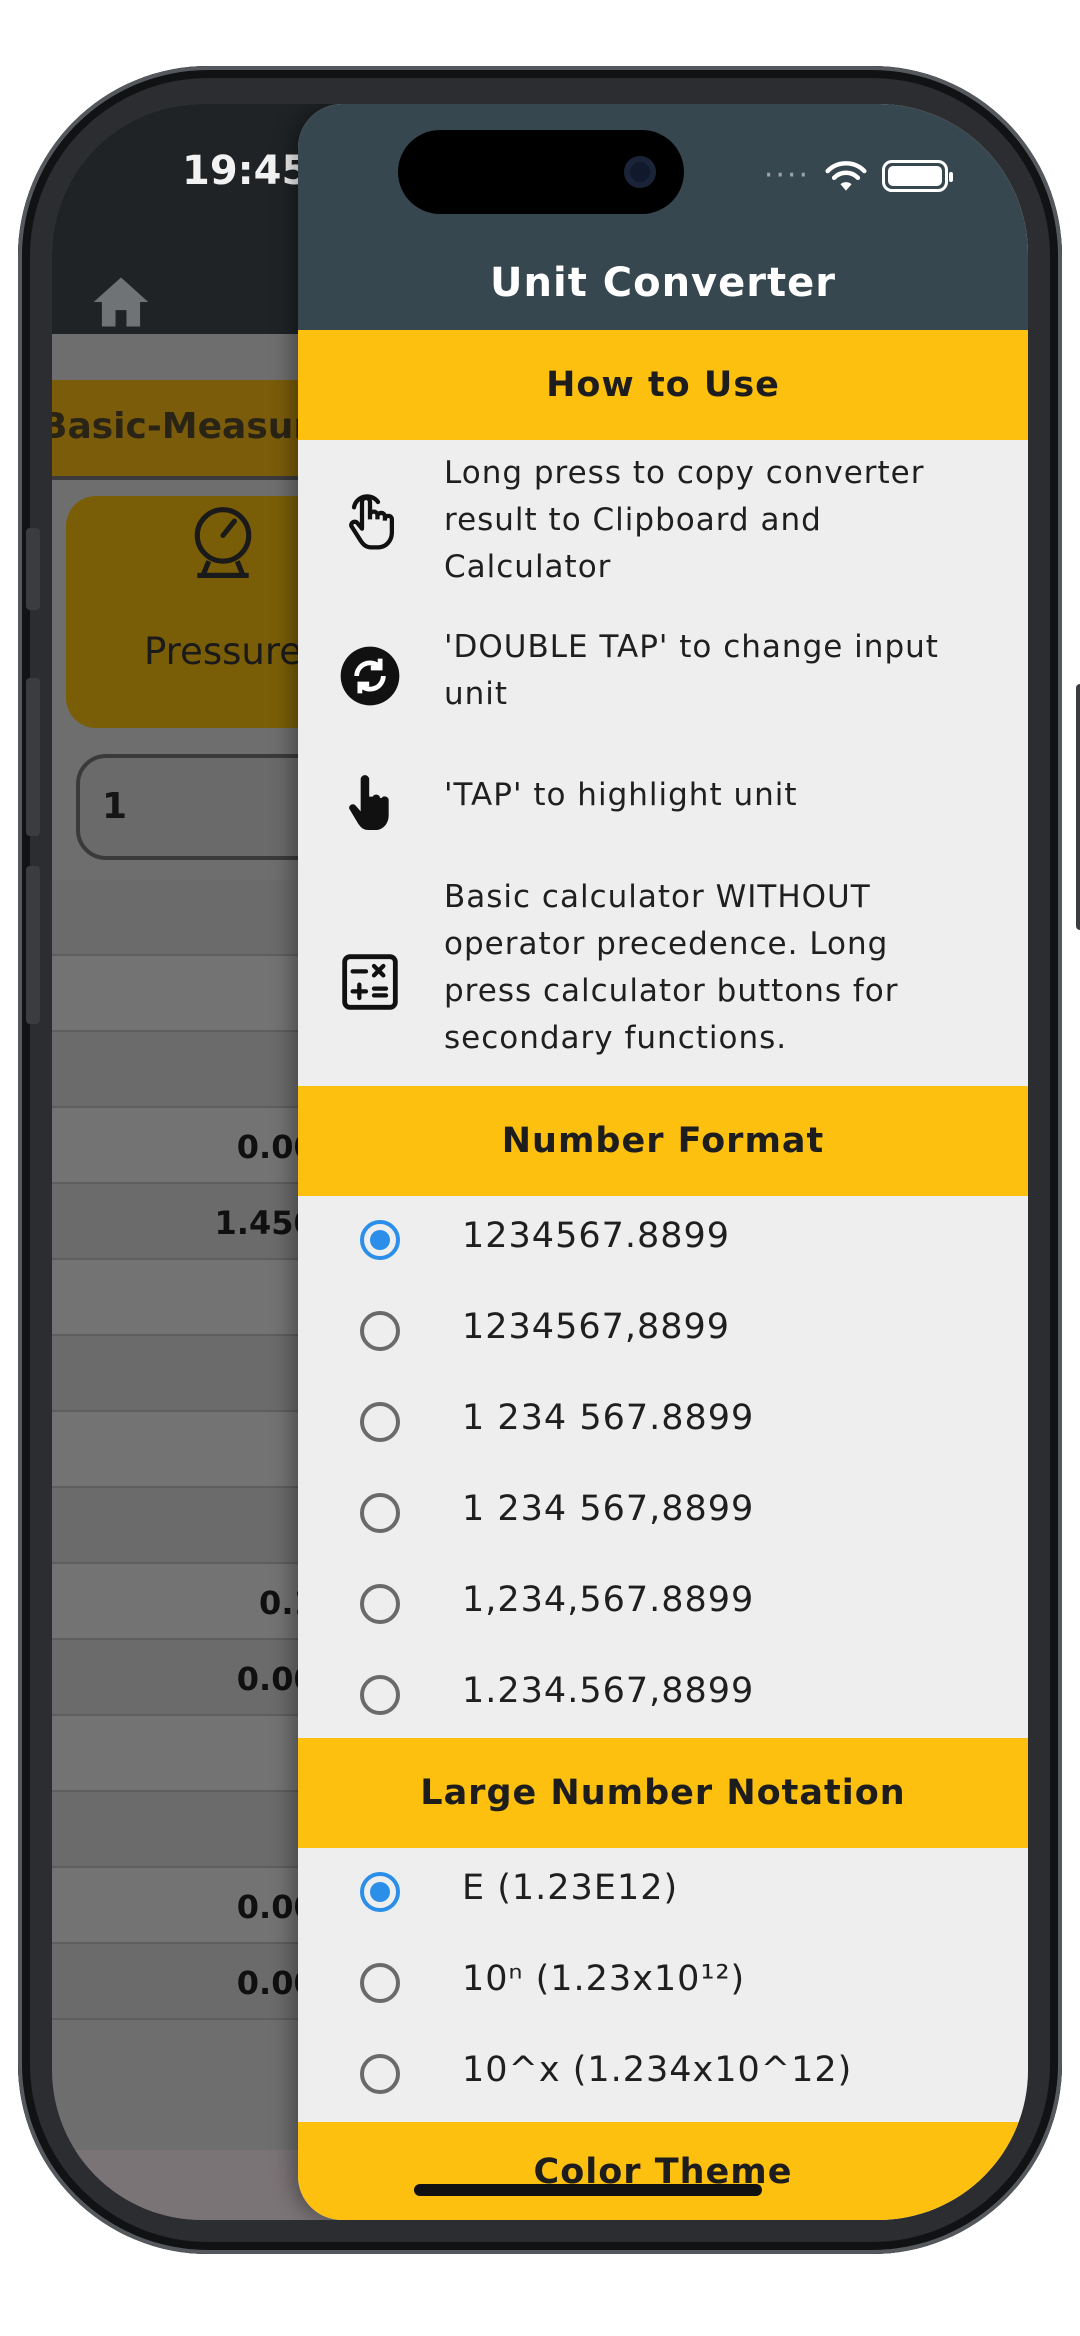 Image resolution: width=1080 pixels, height=2336 pixels. What do you see at coordinates (115, 806) in the screenshot?
I see `value-input-text: 1` at bounding box center [115, 806].